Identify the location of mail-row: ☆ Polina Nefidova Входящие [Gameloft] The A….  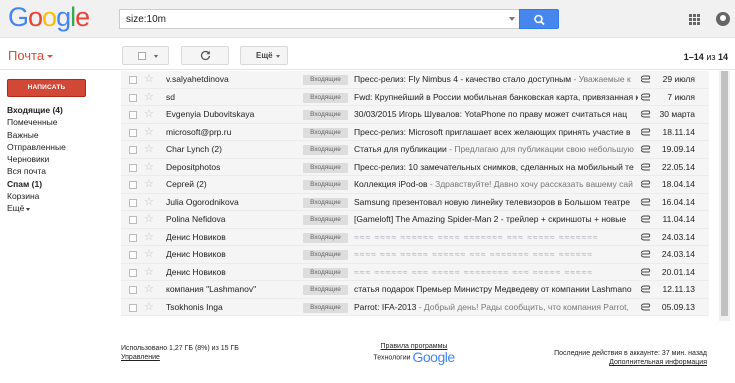
(415, 220).